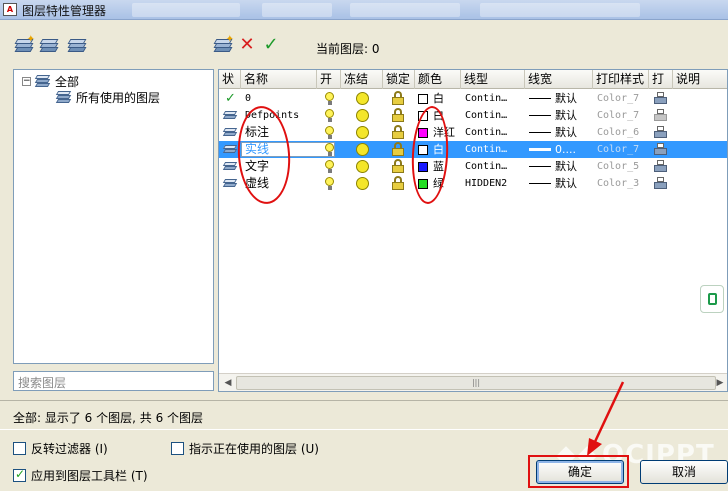 The height and width of the screenshot is (491, 728). Describe the element at coordinates (223, 45) in the screenshot. I see `new-layer-button: ✦` at that location.